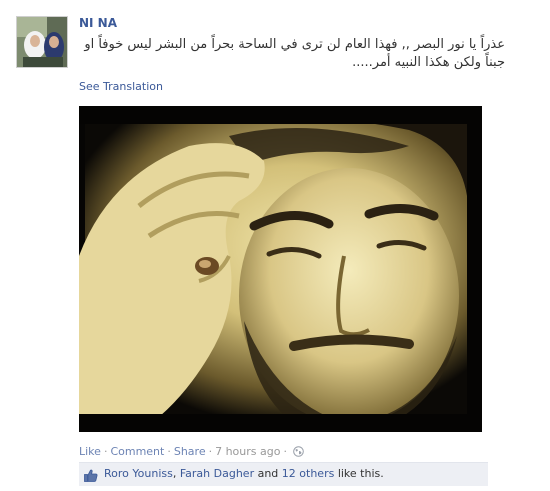 The height and width of the screenshot is (491, 550). I want to click on post-actions: Like · Comment · Share · 7 hours ago ·, so click(191, 452).